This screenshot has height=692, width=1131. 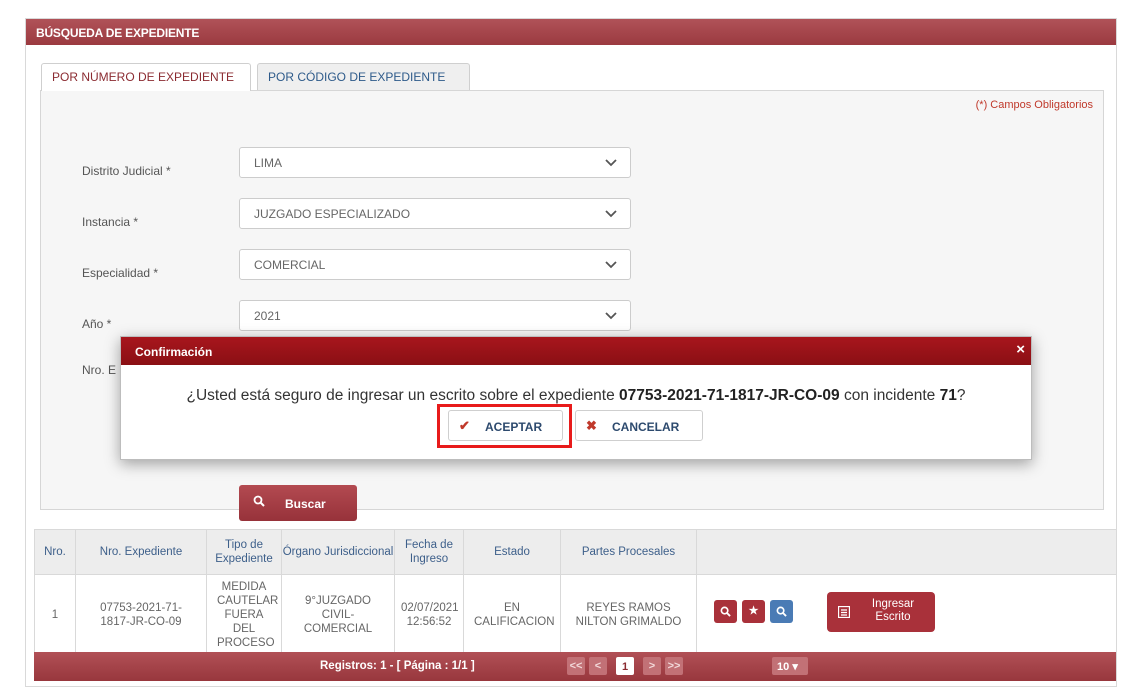 I want to click on cell-nro: 1, so click(x=55, y=614).